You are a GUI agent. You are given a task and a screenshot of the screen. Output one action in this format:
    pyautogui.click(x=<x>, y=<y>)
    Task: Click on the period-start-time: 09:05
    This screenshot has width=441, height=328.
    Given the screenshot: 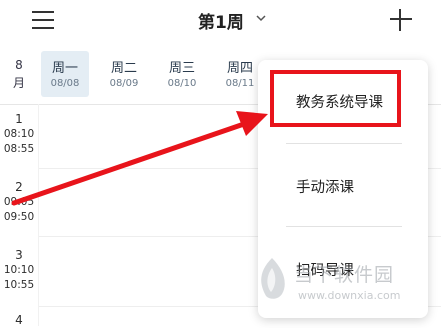 What is the action you would take?
    pyautogui.click(x=19, y=202)
    